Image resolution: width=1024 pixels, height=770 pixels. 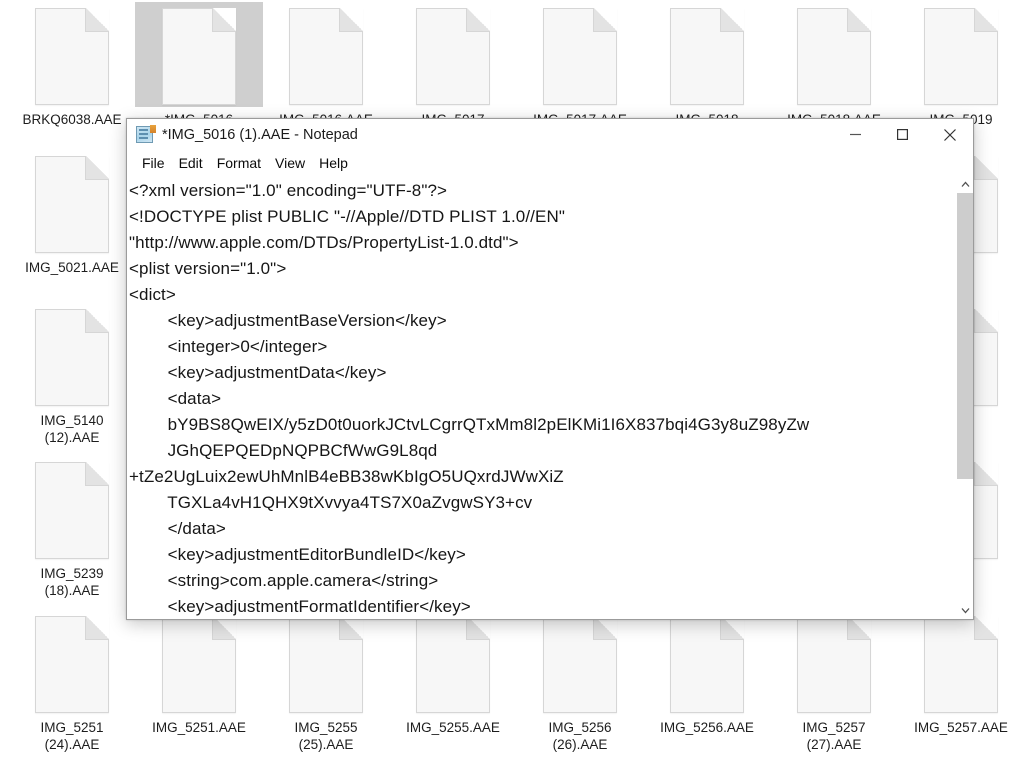 What do you see at coordinates (453, 727) in the screenshot?
I see `desktop-icon-label: IMG_5255.AAE` at bounding box center [453, 727].